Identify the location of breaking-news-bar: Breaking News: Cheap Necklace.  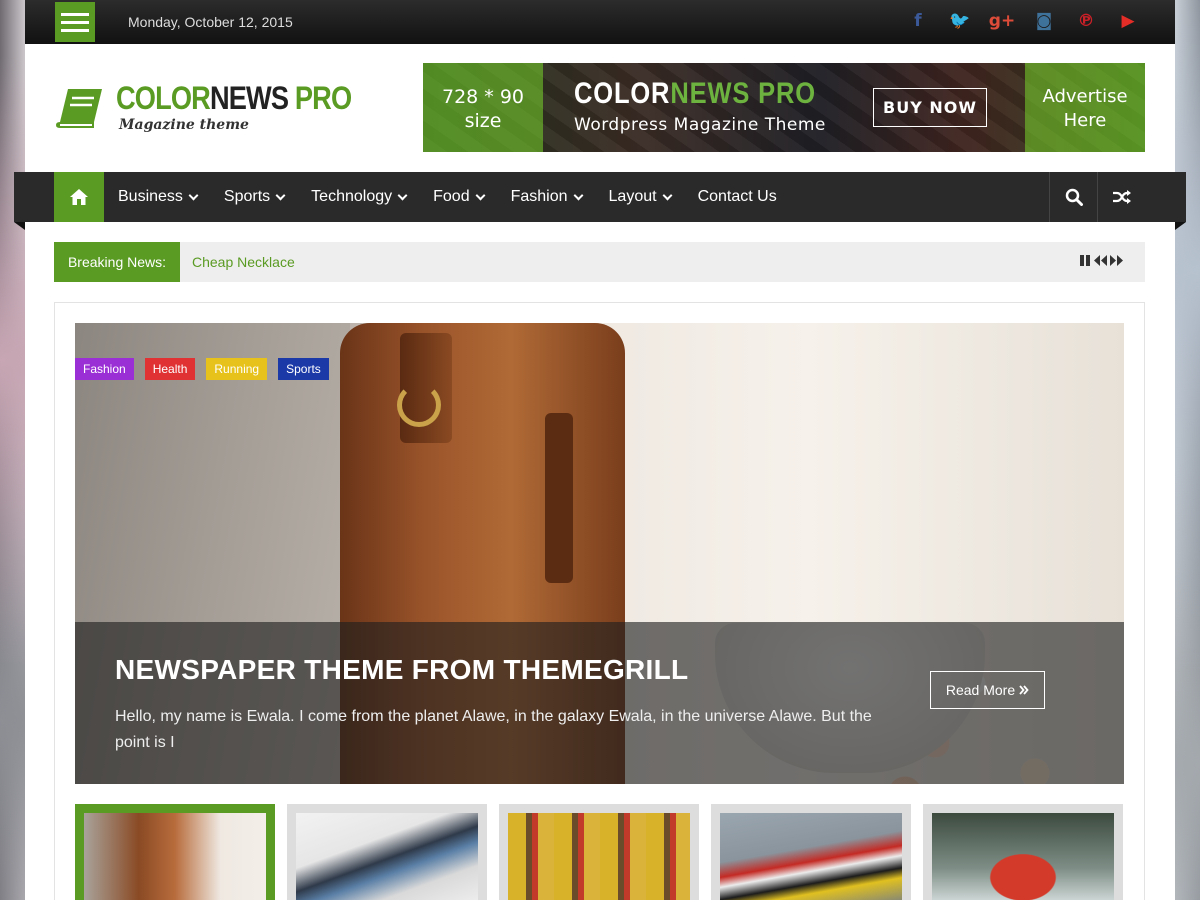
(599, 262).